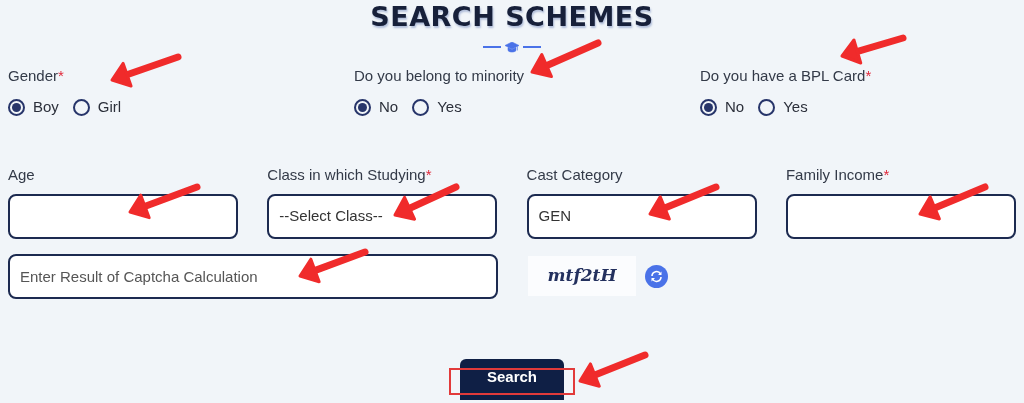 Image resolution: width=1024 pixels, height=403 pixels. Describe the element at coordinates (33, 107) in the screenshot. I see `radio-option: Boy` at that location.